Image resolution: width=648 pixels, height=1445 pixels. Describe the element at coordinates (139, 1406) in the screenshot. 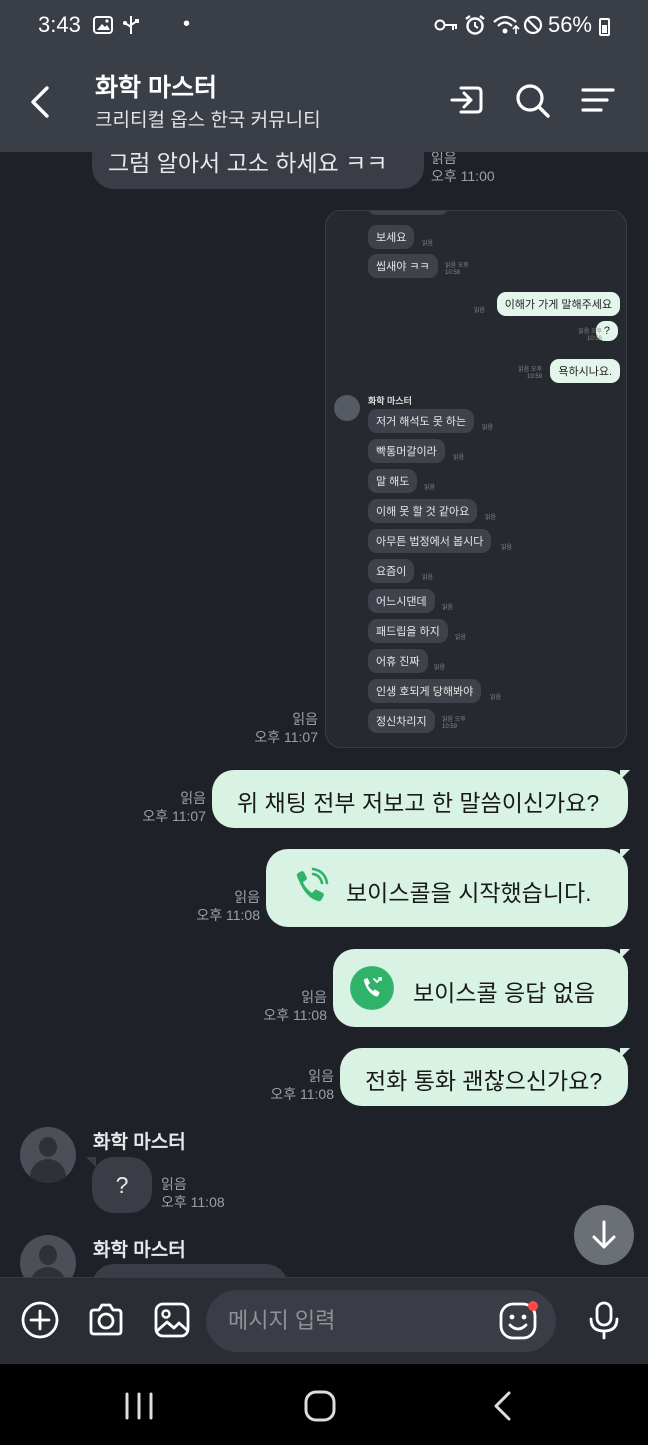

I see `recent-apps-icon` at that location.